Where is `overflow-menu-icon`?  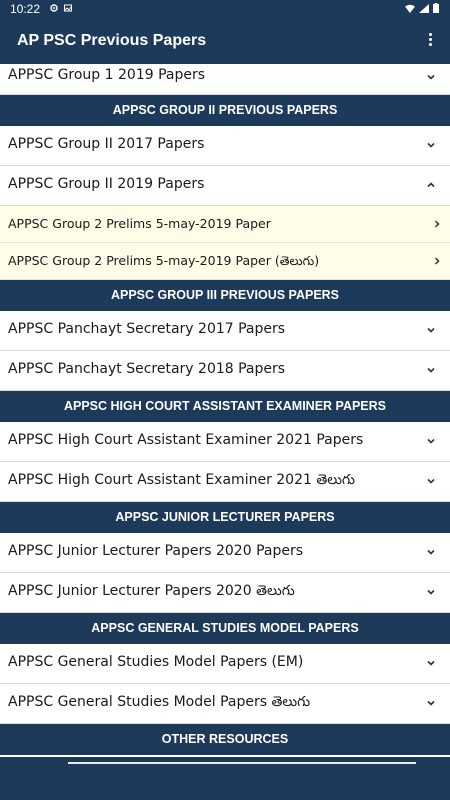 overflow-menu-icon is located at coordinates (430, 41).